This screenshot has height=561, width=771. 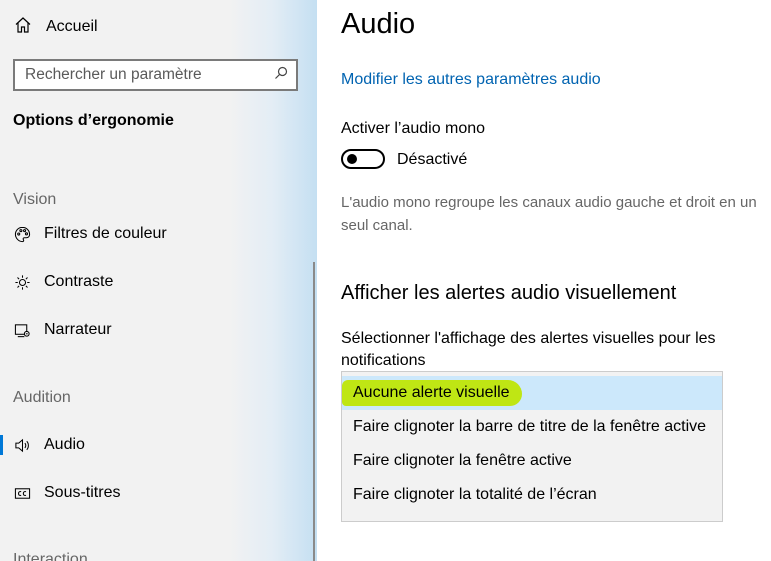 What do you see at coordinates (79, 281) in the screenshot?
I see `sidebar-item-label: Contraste` at bounding box center [79, 281].